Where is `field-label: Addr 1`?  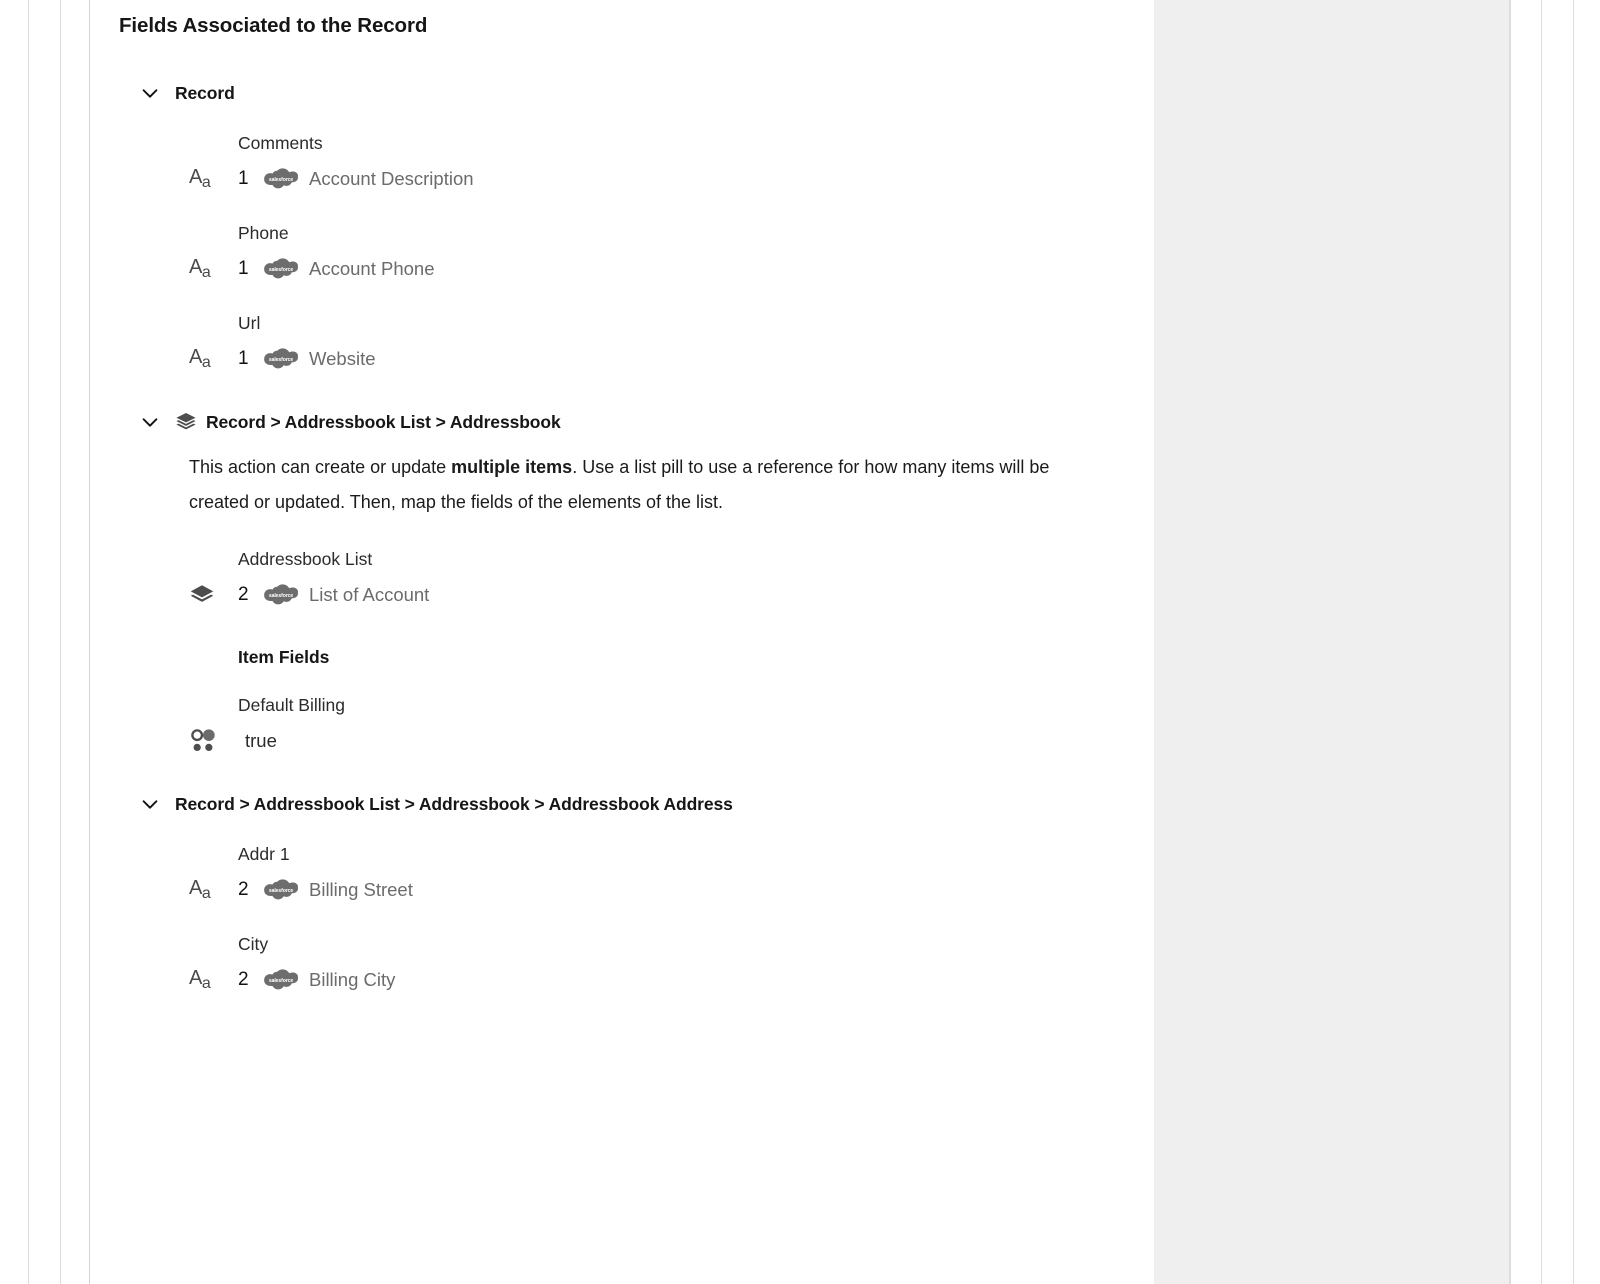 field-label: Addr 1 is located at coordinates (264, 854).